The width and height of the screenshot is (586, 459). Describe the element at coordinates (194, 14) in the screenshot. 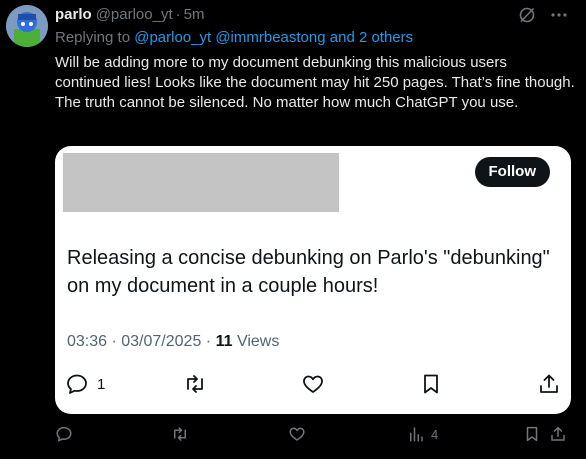

I see `post-time: 5m` at that location.